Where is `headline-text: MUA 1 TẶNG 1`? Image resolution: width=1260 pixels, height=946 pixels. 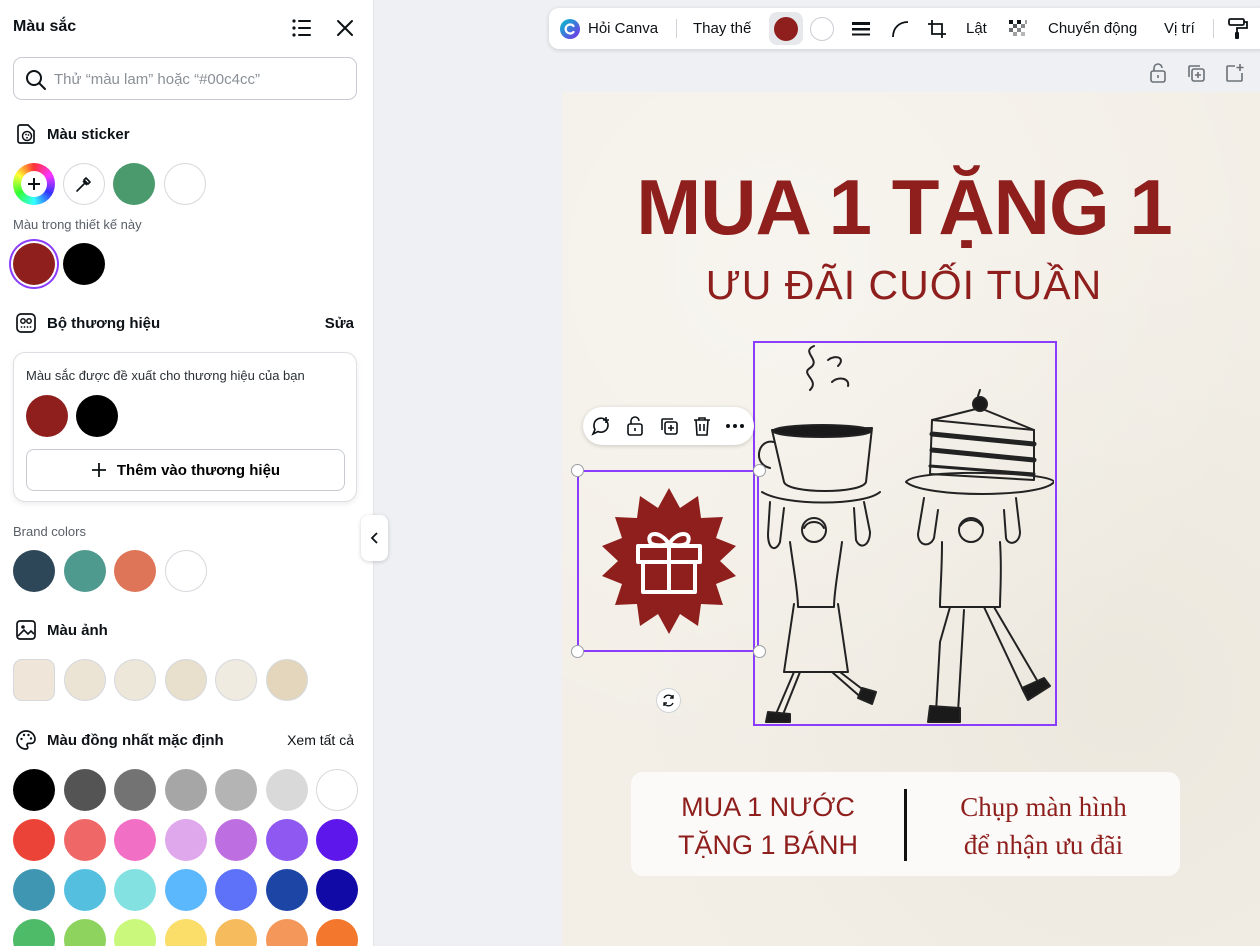 headline-text: MUA 1 TẶNG 1 is located at coordinates (904, 207).